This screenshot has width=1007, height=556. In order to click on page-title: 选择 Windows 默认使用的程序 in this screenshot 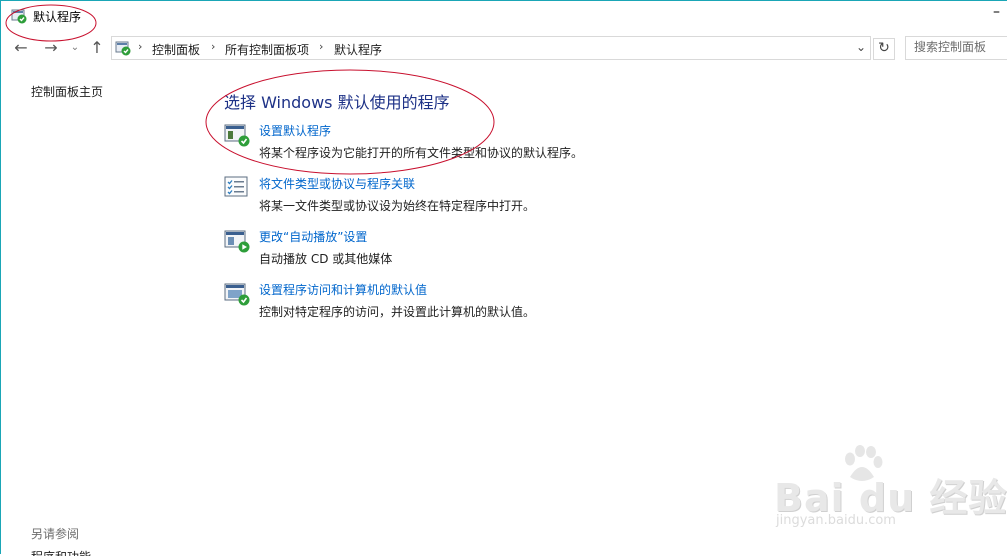, I will do `click(337, 102)`.